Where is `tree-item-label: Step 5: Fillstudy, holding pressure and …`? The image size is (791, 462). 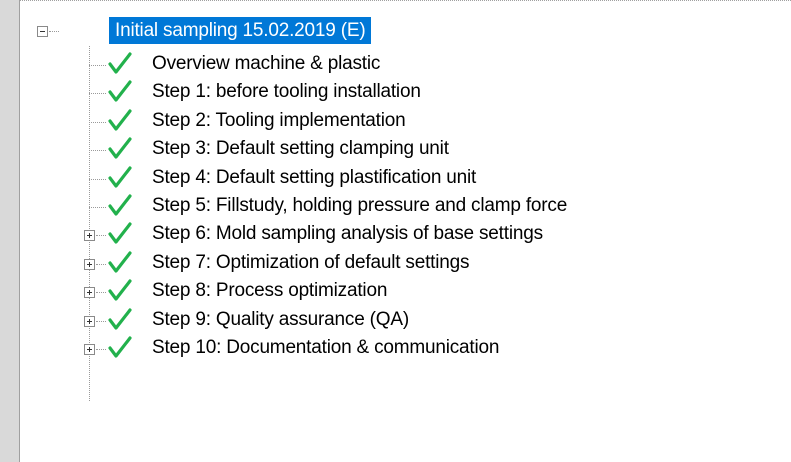
tree-item-label: Step 5: Fillstudy, holding pressure and … is located at coordinates (359, 206).